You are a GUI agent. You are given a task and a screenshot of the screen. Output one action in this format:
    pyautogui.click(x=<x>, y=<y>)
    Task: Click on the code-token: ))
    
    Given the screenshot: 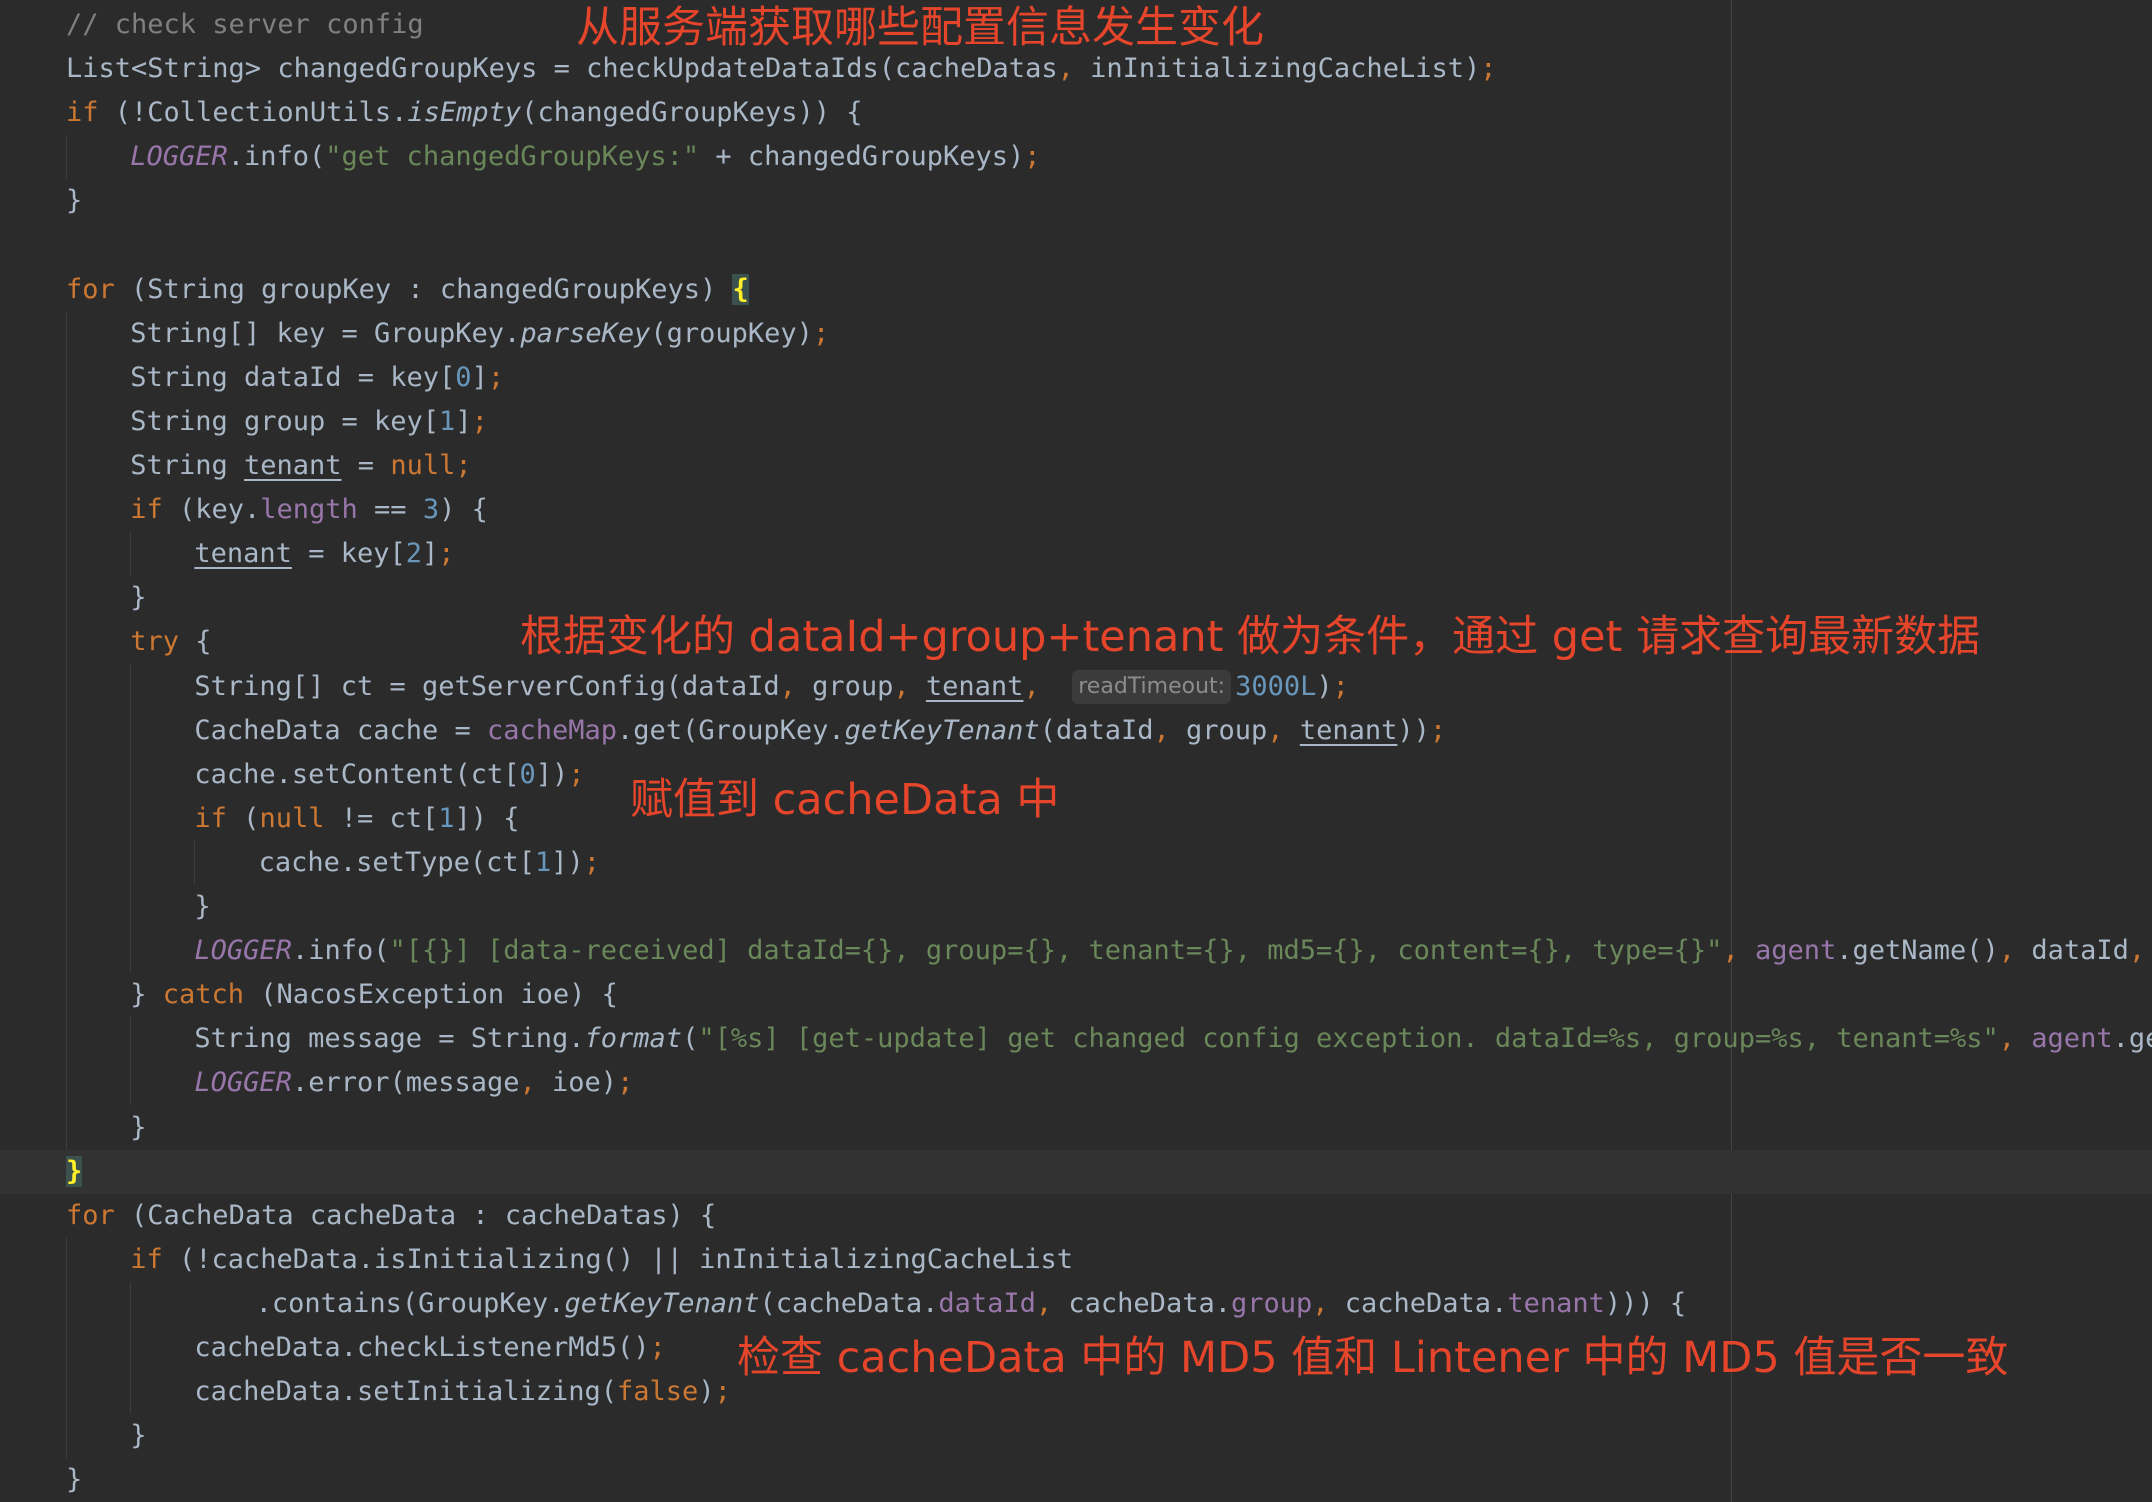 What is the action you would take?
    pyautogui.click(x=1413, y=730)
    